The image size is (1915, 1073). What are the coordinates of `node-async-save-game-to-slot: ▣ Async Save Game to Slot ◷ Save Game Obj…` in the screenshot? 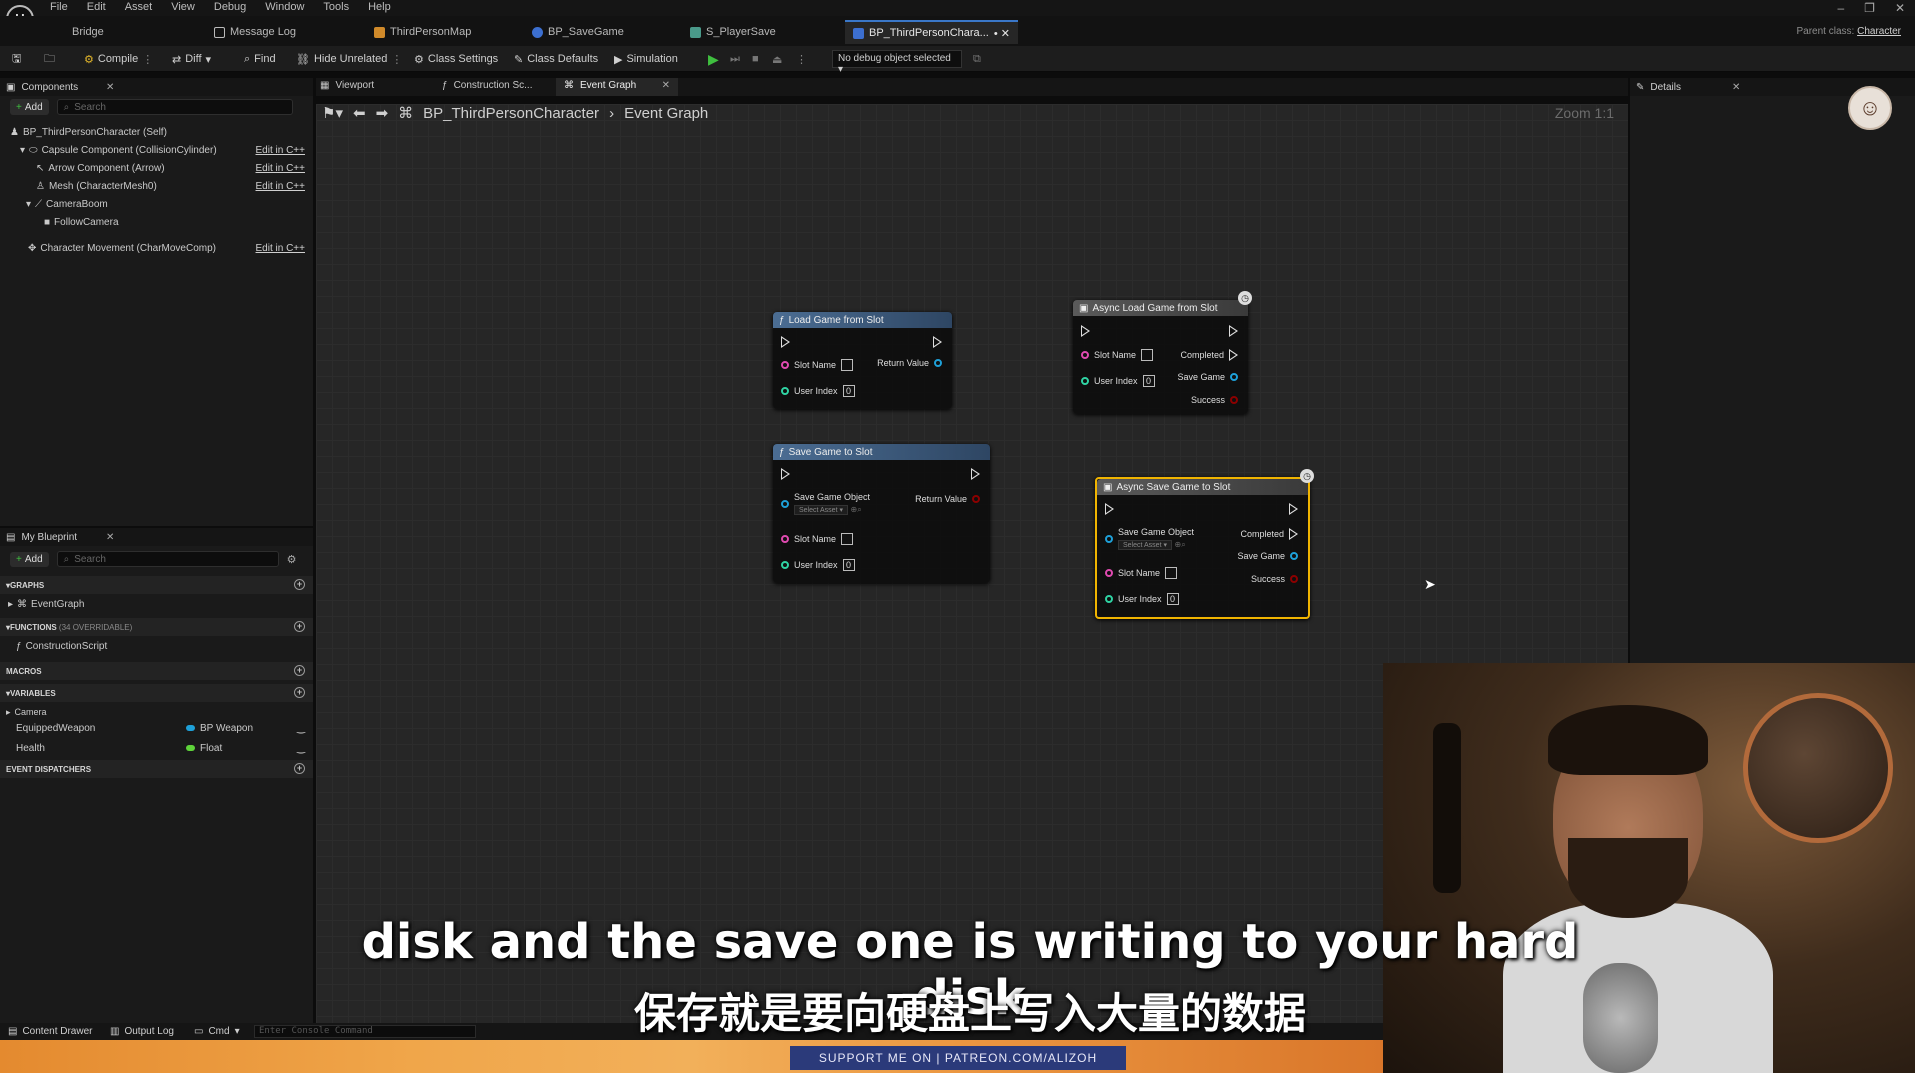 It's located at (1204, 544).